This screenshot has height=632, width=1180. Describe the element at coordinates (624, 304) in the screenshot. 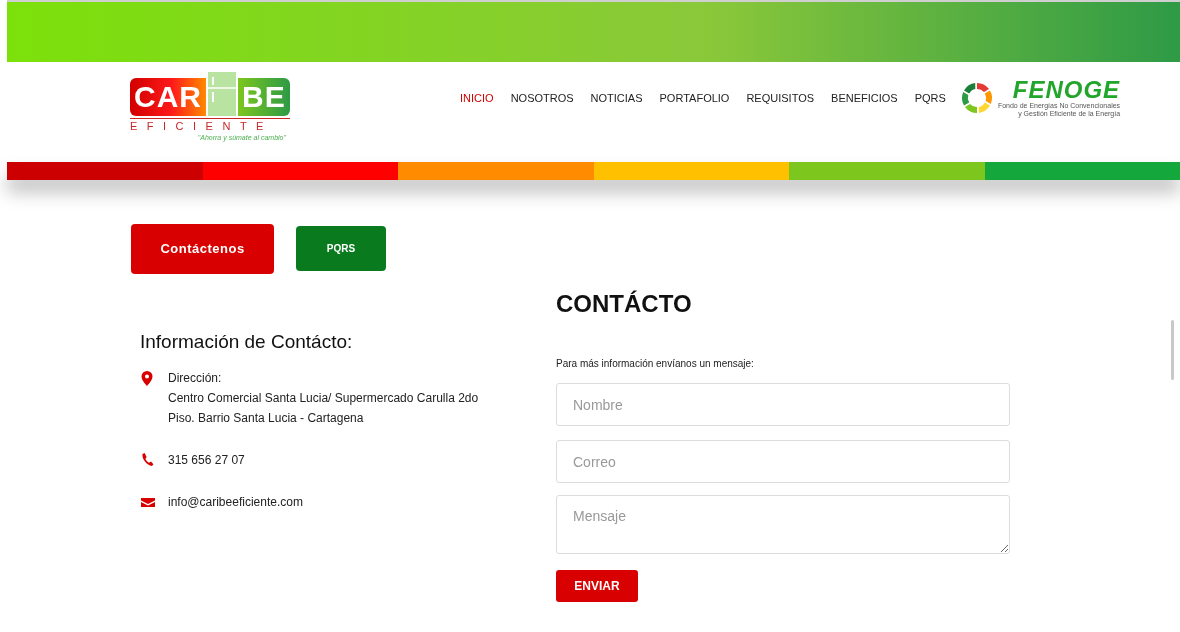

I see `form-title: CONTÁCTO` at that location.